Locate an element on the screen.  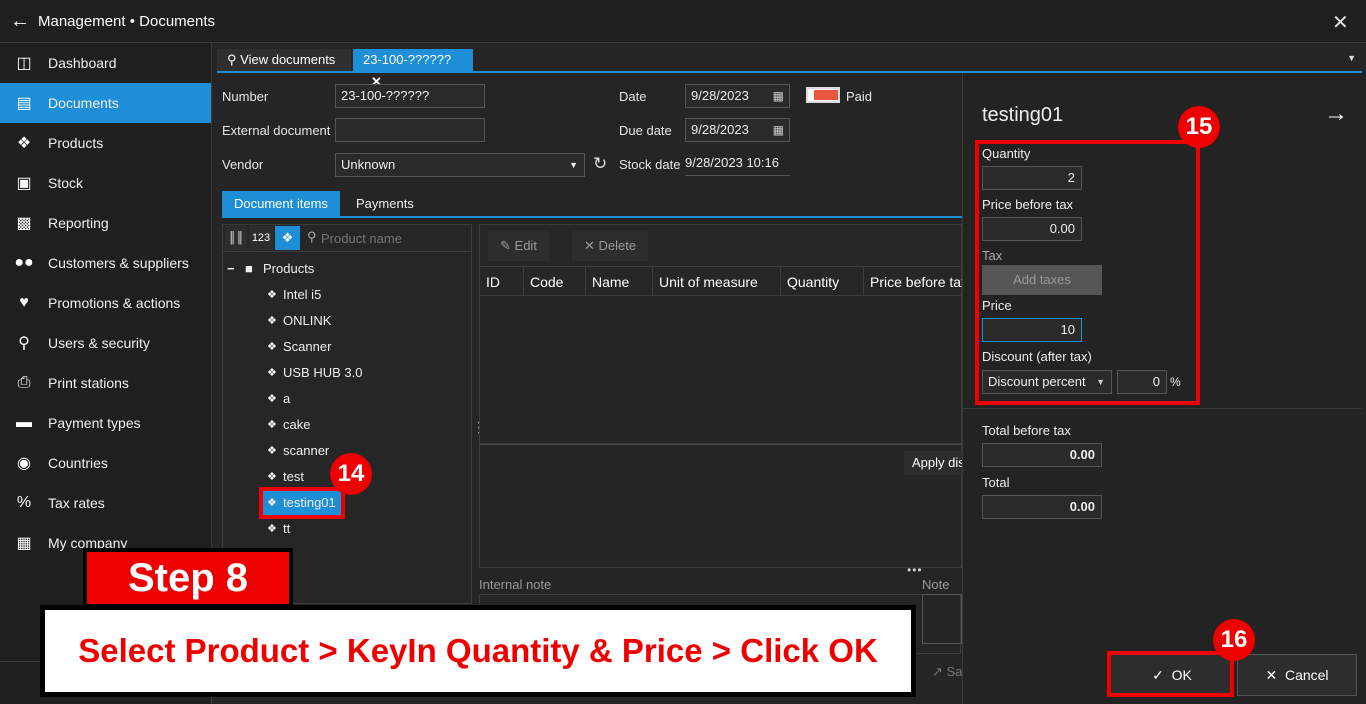
apply-discount-button: Apply discount is located at coordinates (933, 463).